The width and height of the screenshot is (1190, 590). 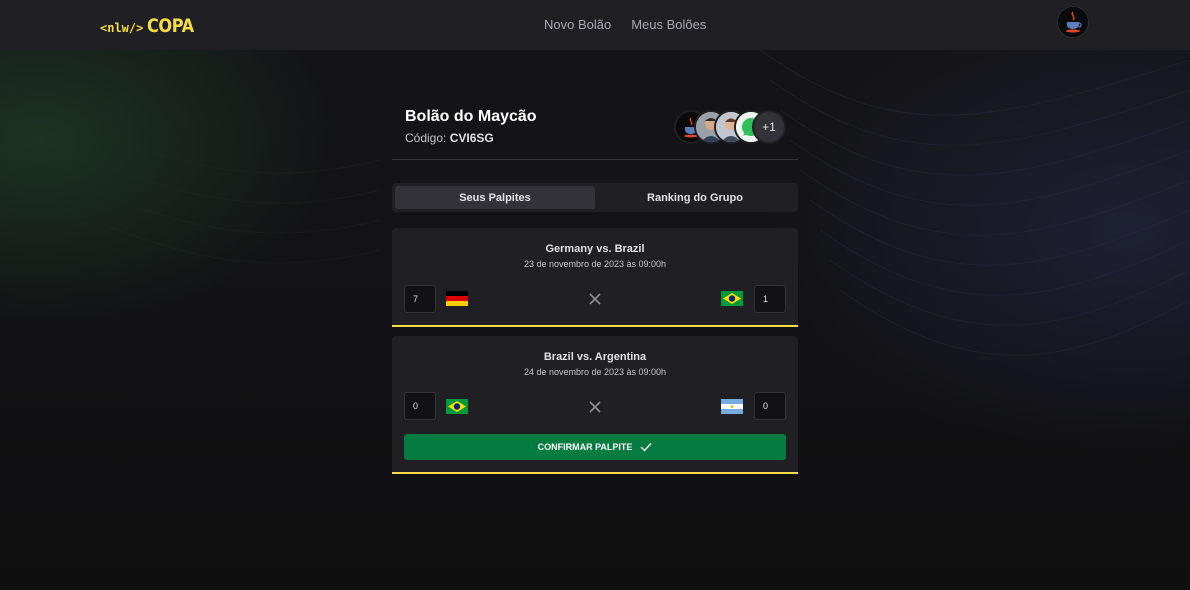 I want to click on confirm-guess-button: CONFIRMAR PALPITE, so click(x=595, y=447).